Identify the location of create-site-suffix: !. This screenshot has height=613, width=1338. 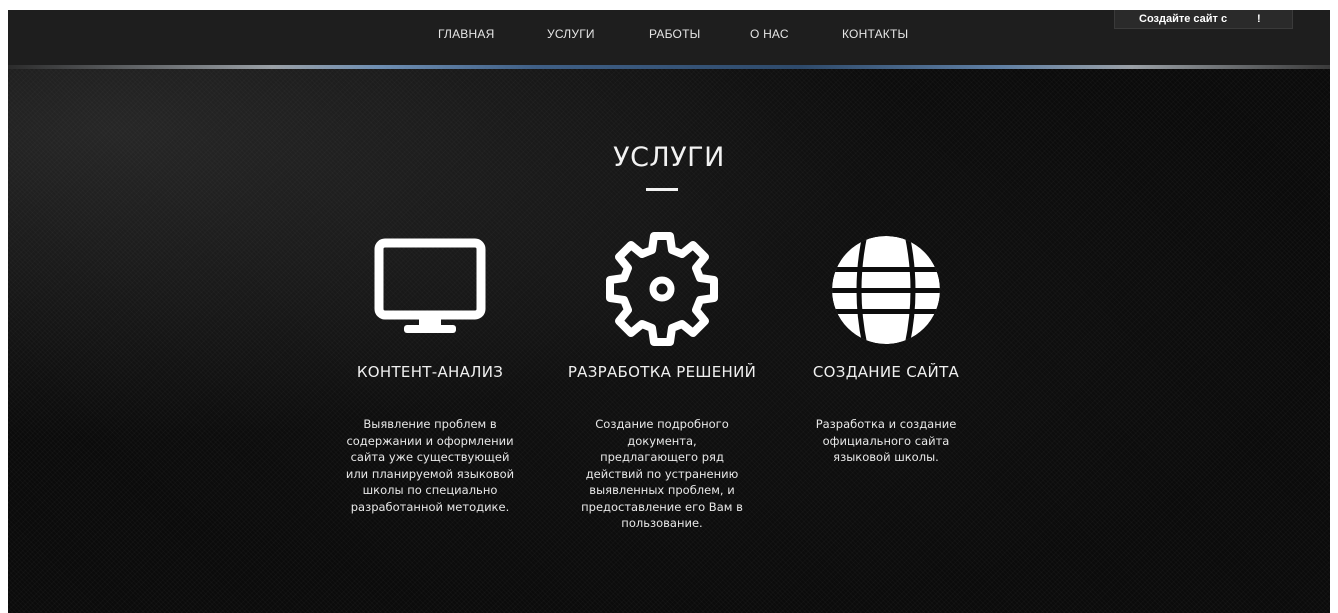
(1259, 19).